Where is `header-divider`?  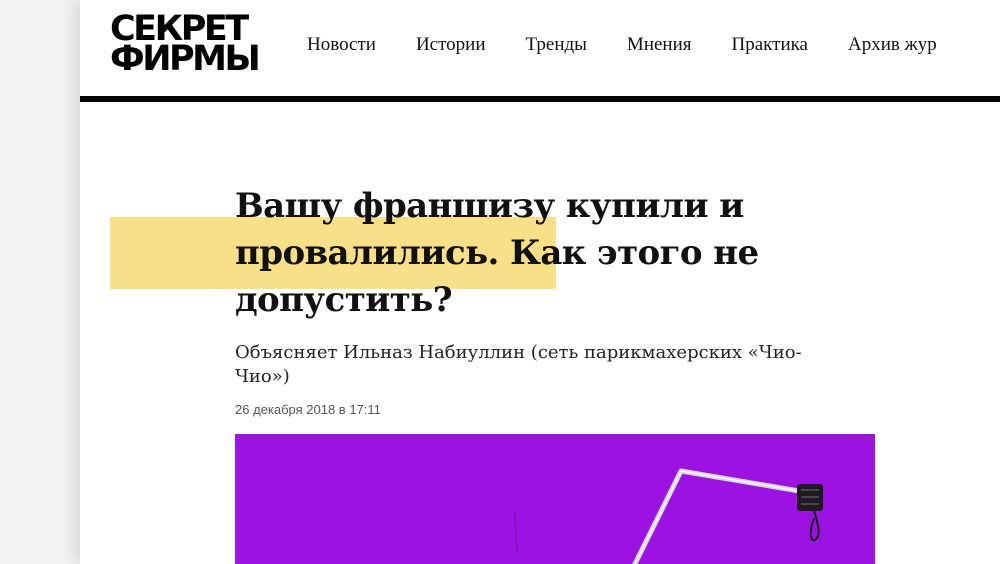
header-divider is located at coordinates (540, 99).